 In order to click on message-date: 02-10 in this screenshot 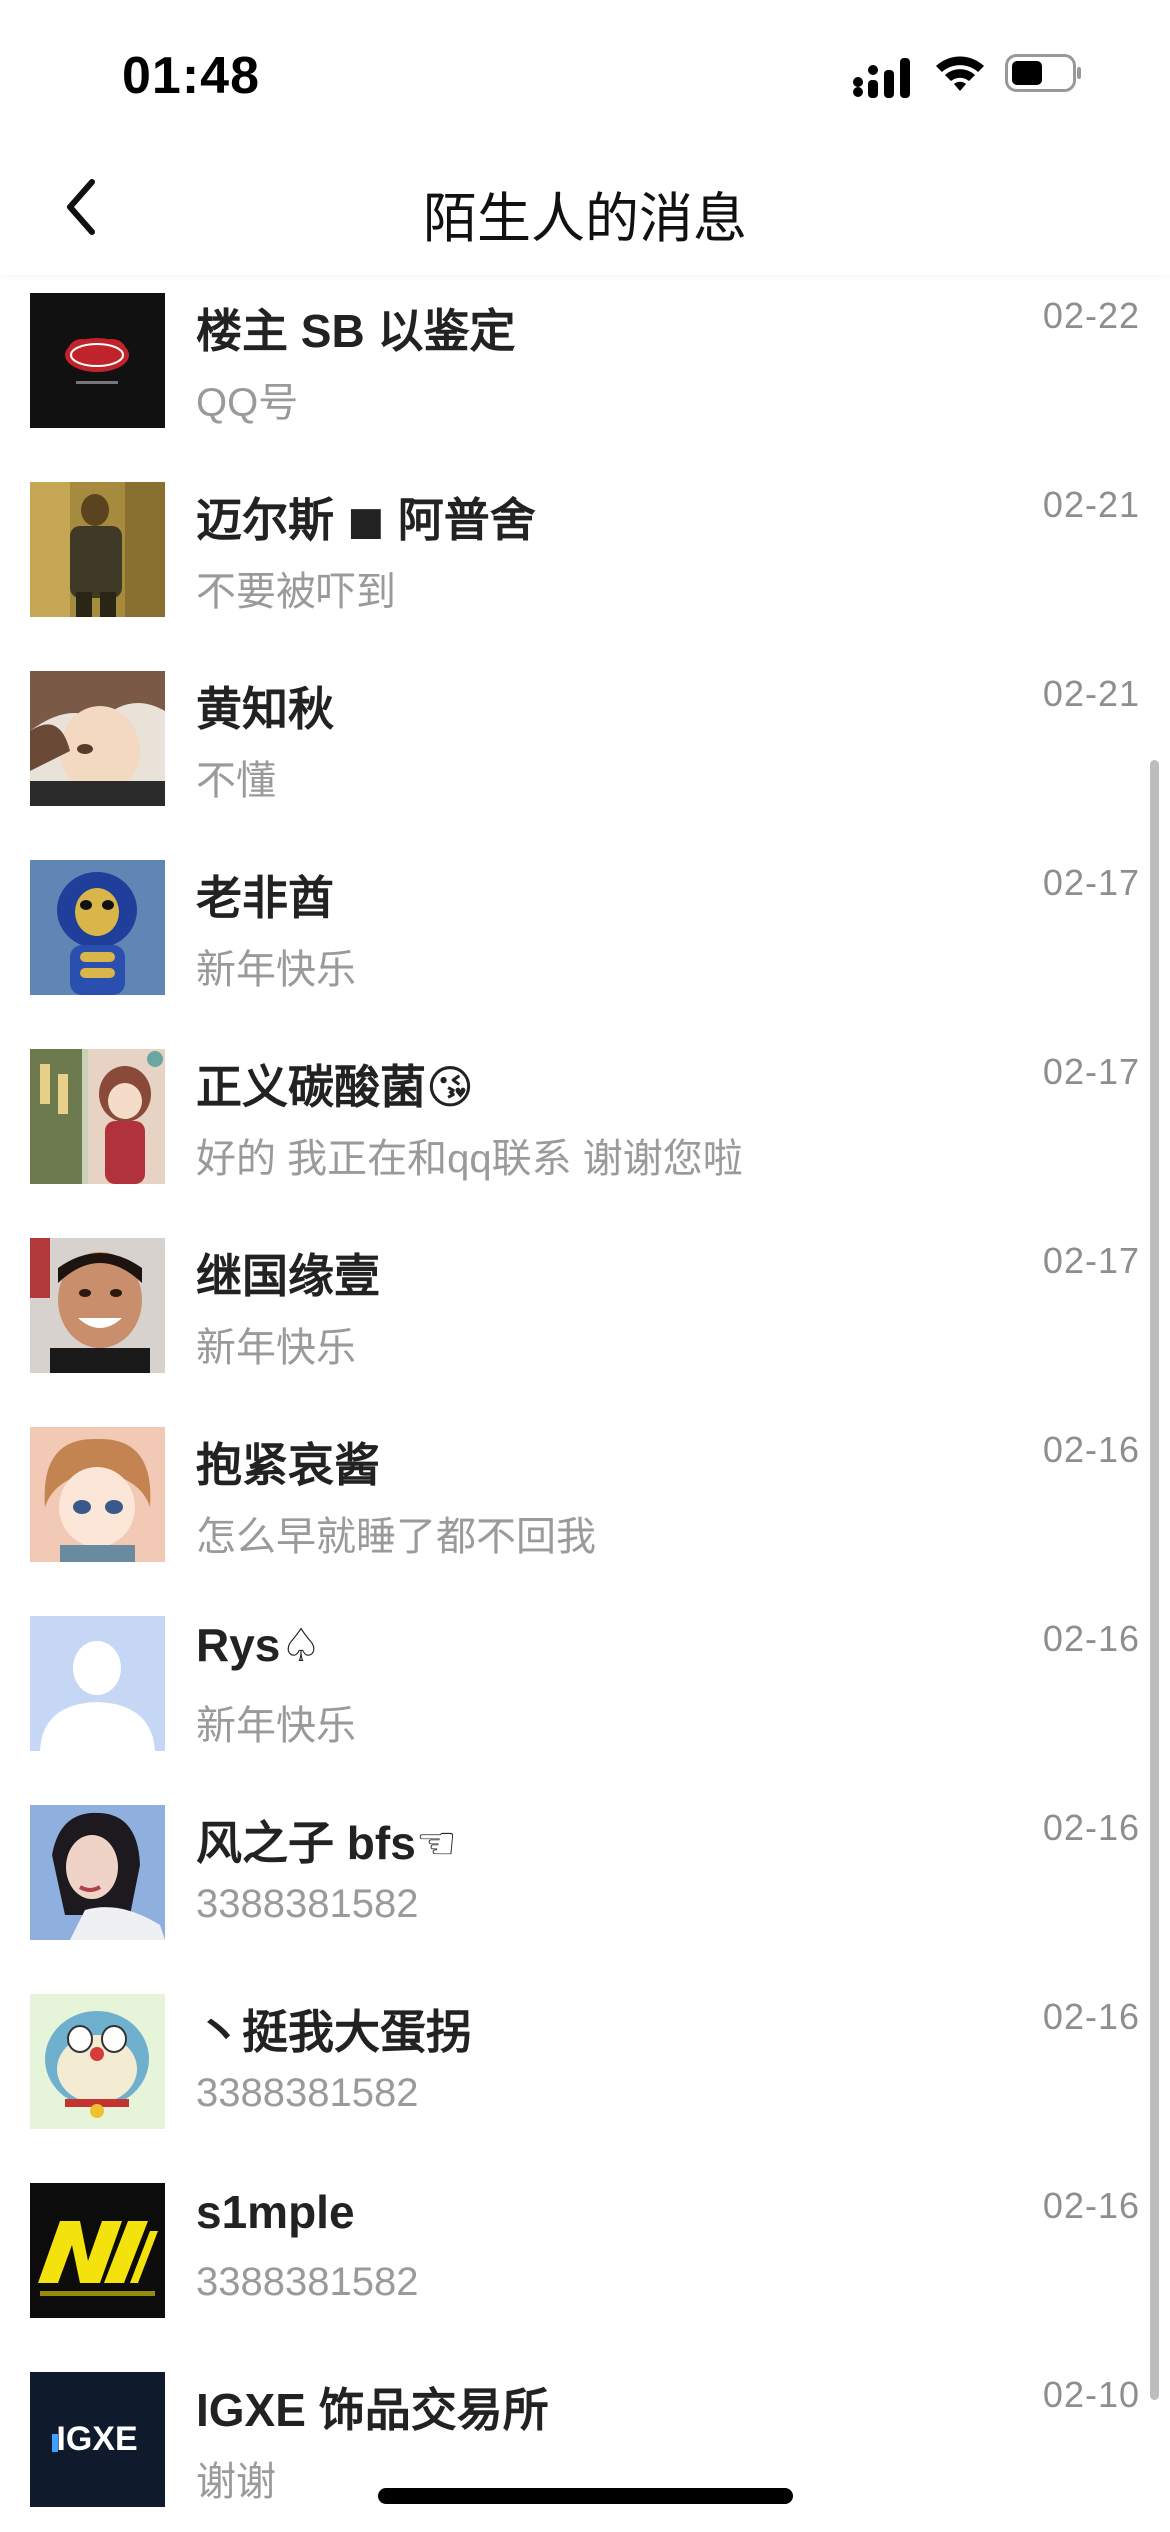, I will do `click(1091, 2394)`.